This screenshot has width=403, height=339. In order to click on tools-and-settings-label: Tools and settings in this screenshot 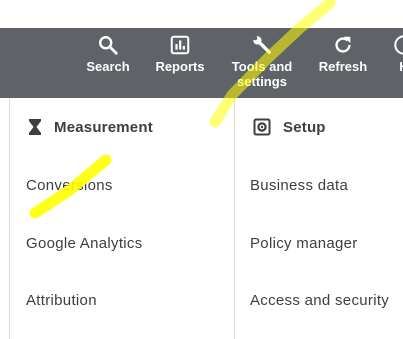, I will do `click(262, 74)`.